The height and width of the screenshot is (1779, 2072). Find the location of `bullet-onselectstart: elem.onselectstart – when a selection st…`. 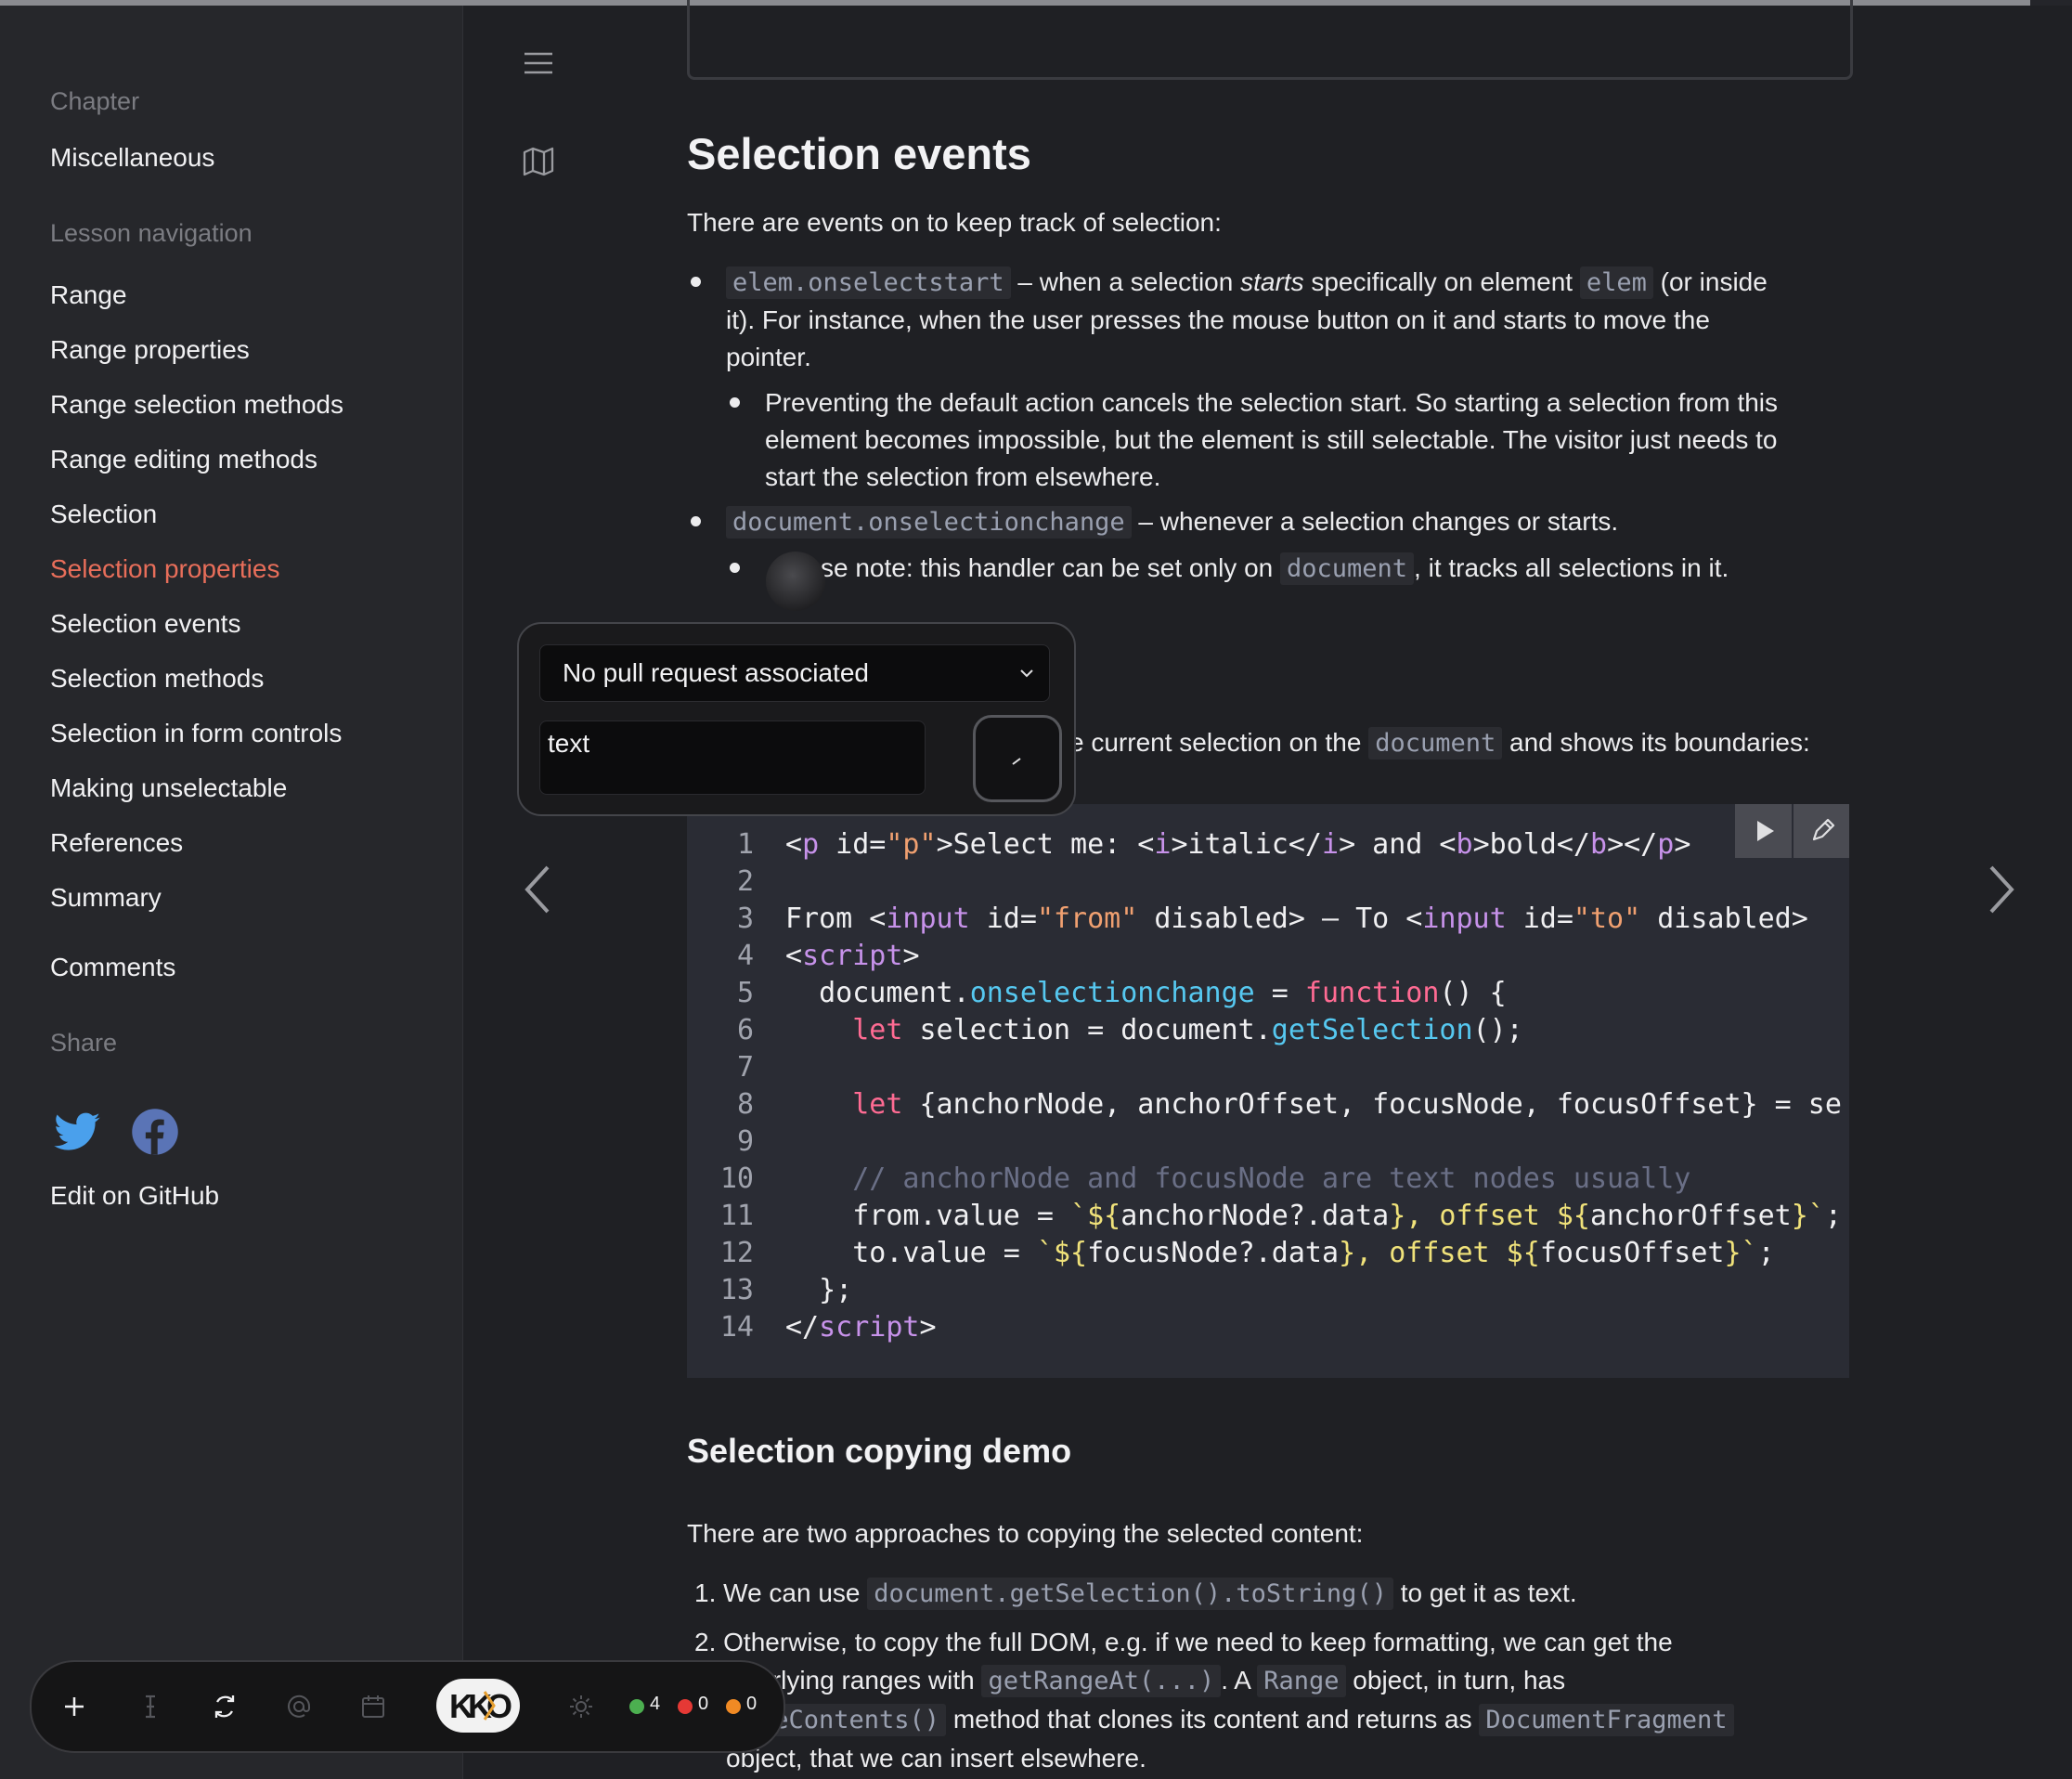

bullet-onselectstart: elem.onselectstart – when a selection st… is located at coordinates (1287, 320).